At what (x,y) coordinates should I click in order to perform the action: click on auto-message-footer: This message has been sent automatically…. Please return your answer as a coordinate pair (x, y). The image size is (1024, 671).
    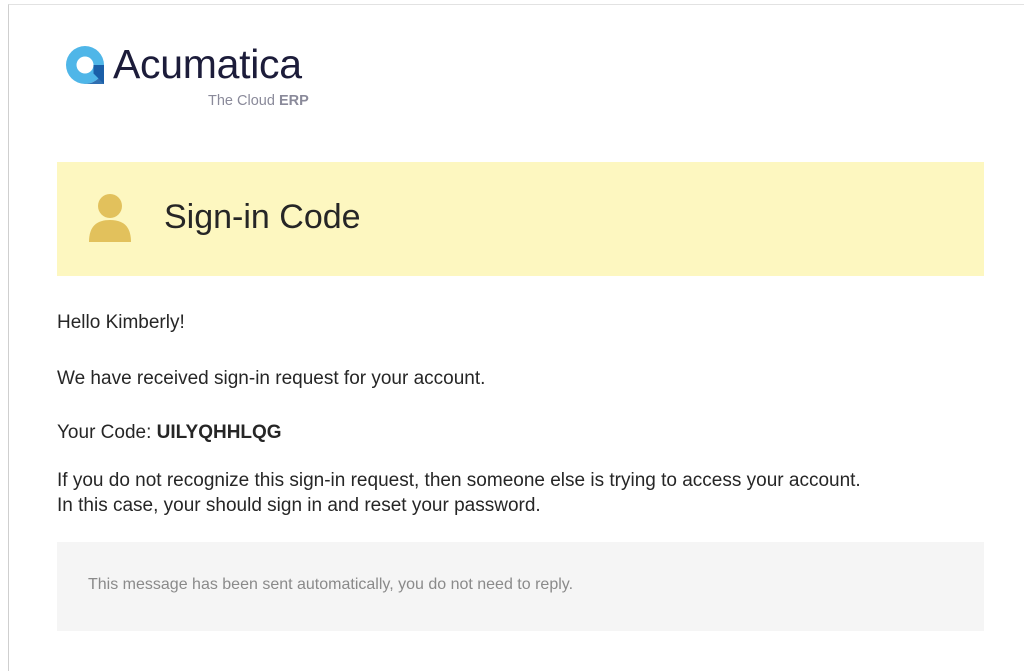
    Looking at the image, I should click on (520, 586).